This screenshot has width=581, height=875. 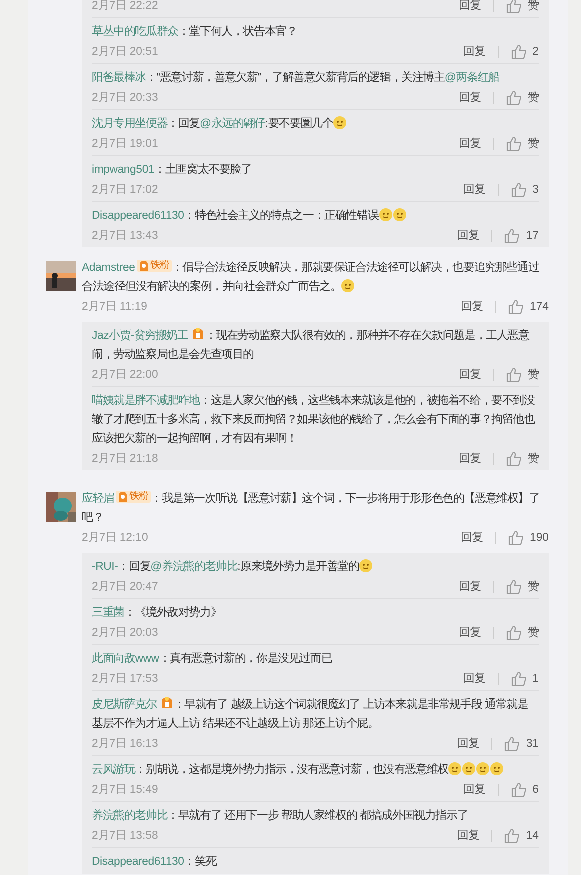 What do you see at coordinates (315, 216) in the screenshot?
I see `comment-text: Disappeared61130：特色社会主义的特点之一：正确性错误` at bounding box center [315, 216].